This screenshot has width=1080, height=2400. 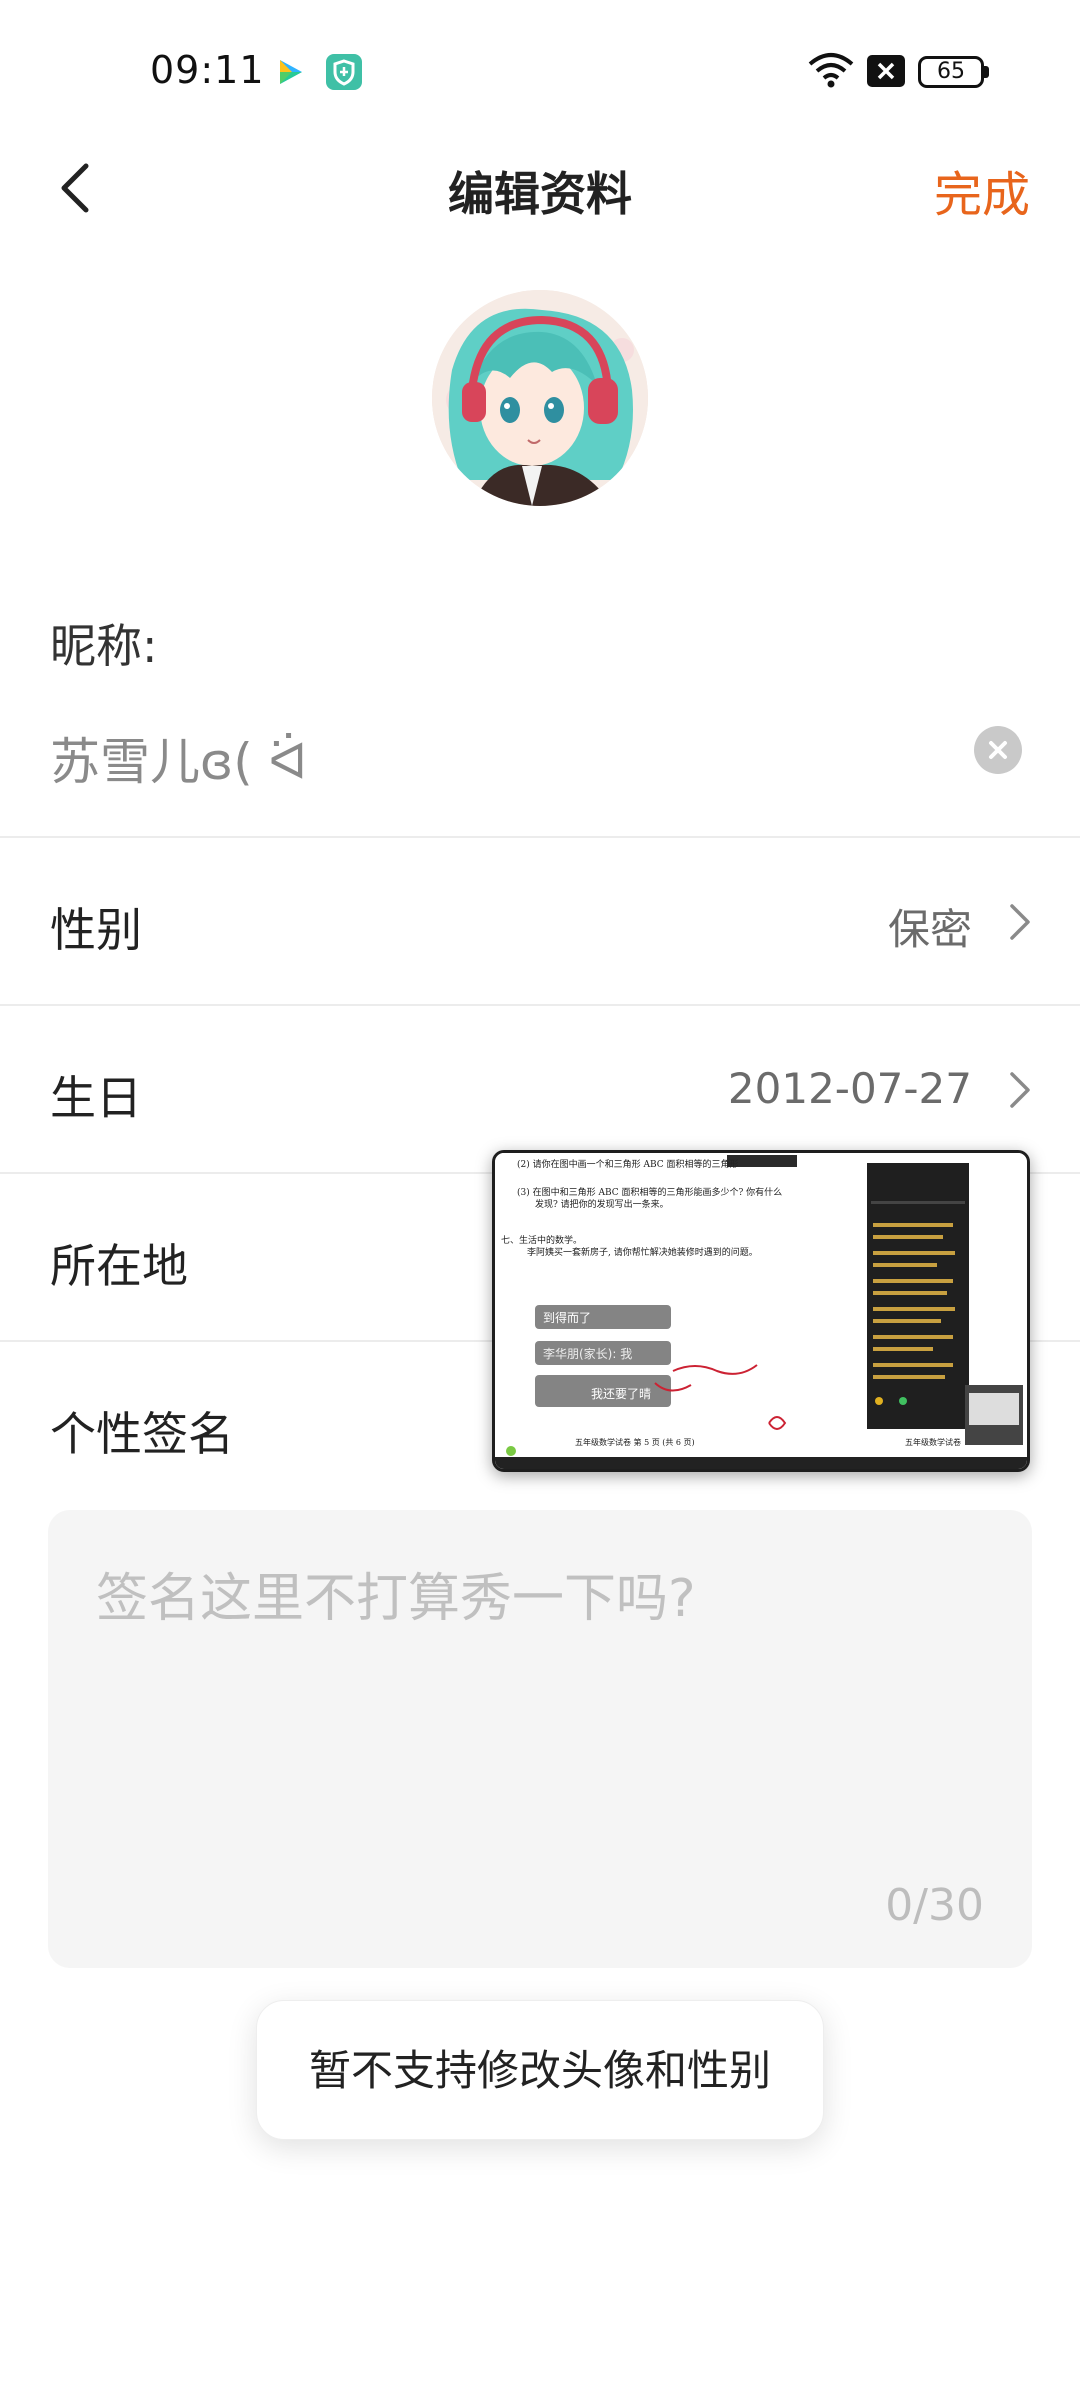 I want to click on pip-line: (2) 请你在图中画一个和三角形 ABC 面积相等的三角形, so click(x=628, y=1165).